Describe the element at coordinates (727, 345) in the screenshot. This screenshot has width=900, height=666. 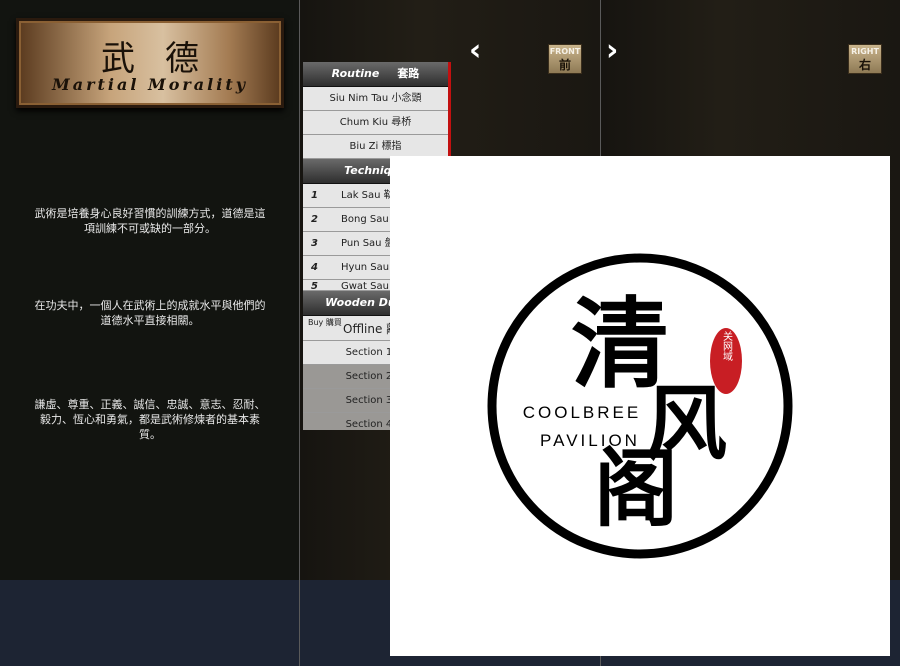
I see `logo-seal-text: 关网域` at that location.